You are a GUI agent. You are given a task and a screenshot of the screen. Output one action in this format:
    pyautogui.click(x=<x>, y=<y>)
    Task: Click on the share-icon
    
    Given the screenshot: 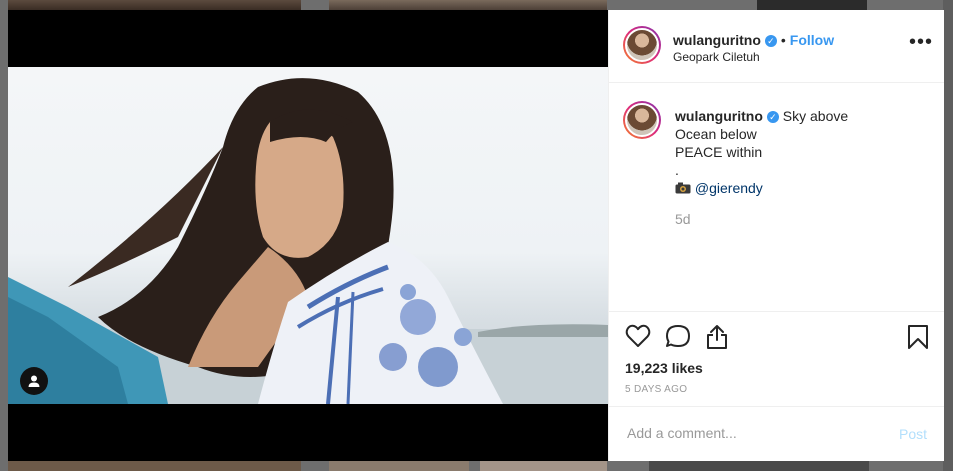 What is the action you would take?
    pyautogui.click(x=717, y=339)
    